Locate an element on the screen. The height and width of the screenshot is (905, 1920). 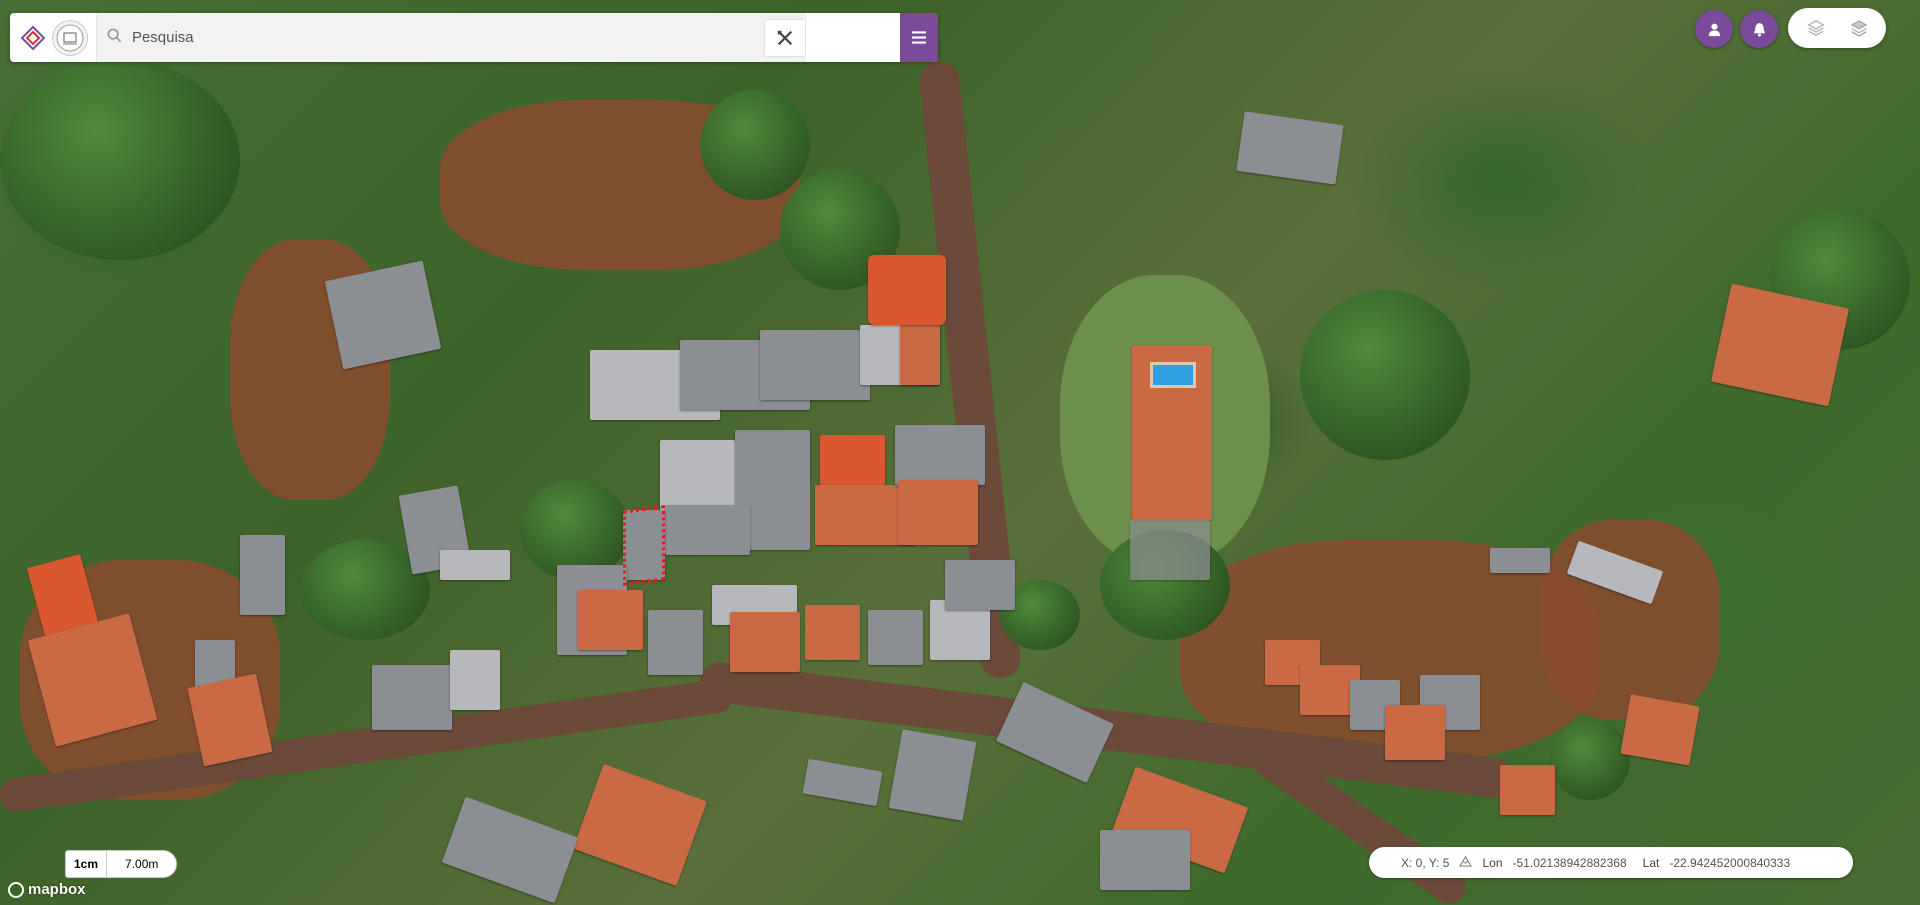
pool is located at coordinates (1173, 375).